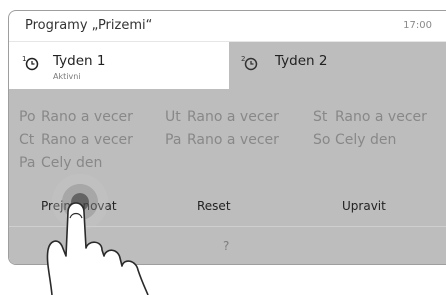  What do you see at coordinates (60, 163) in the screenshot?
I see `schedule-entry-sunday: Pa Cely den` at bounding box center [60, 163].